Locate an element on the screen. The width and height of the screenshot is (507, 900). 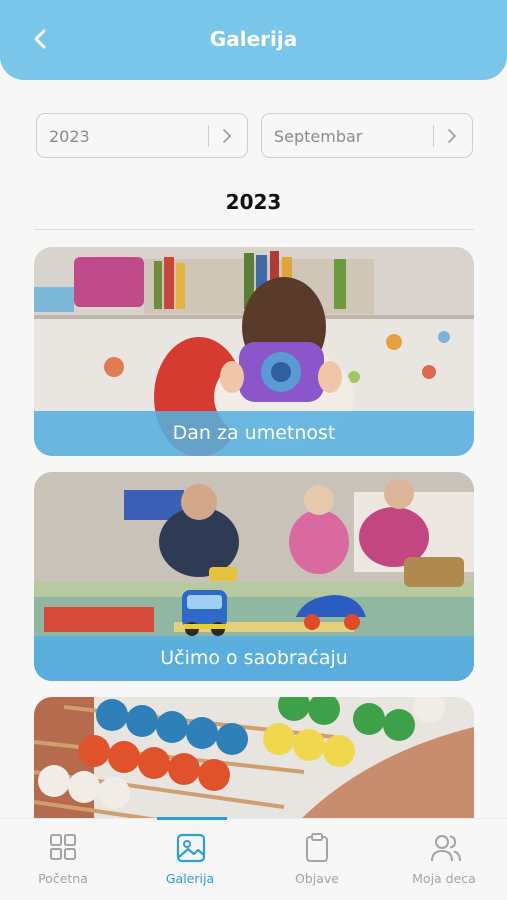
bottom-tab-bar: Početna Galerija Objave Moja deca is located at coordinates (253, 858).